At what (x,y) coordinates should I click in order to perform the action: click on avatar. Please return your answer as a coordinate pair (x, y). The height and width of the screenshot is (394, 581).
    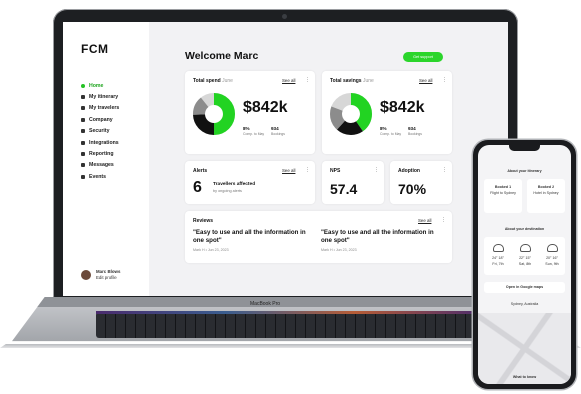
    Looking at the image, I should click on (86, 275).